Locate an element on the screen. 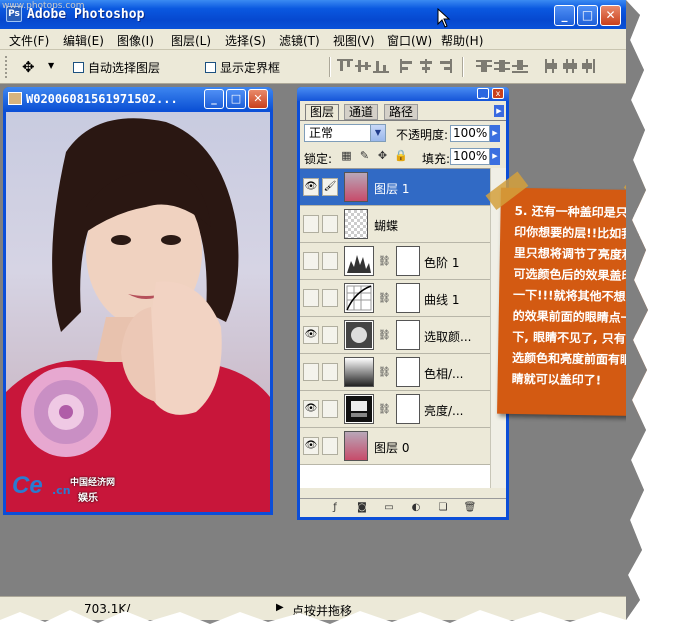 The width and height of the screenshot is (689, 635). distribute-vertical-center-icon is located at coordinates (502, 66).